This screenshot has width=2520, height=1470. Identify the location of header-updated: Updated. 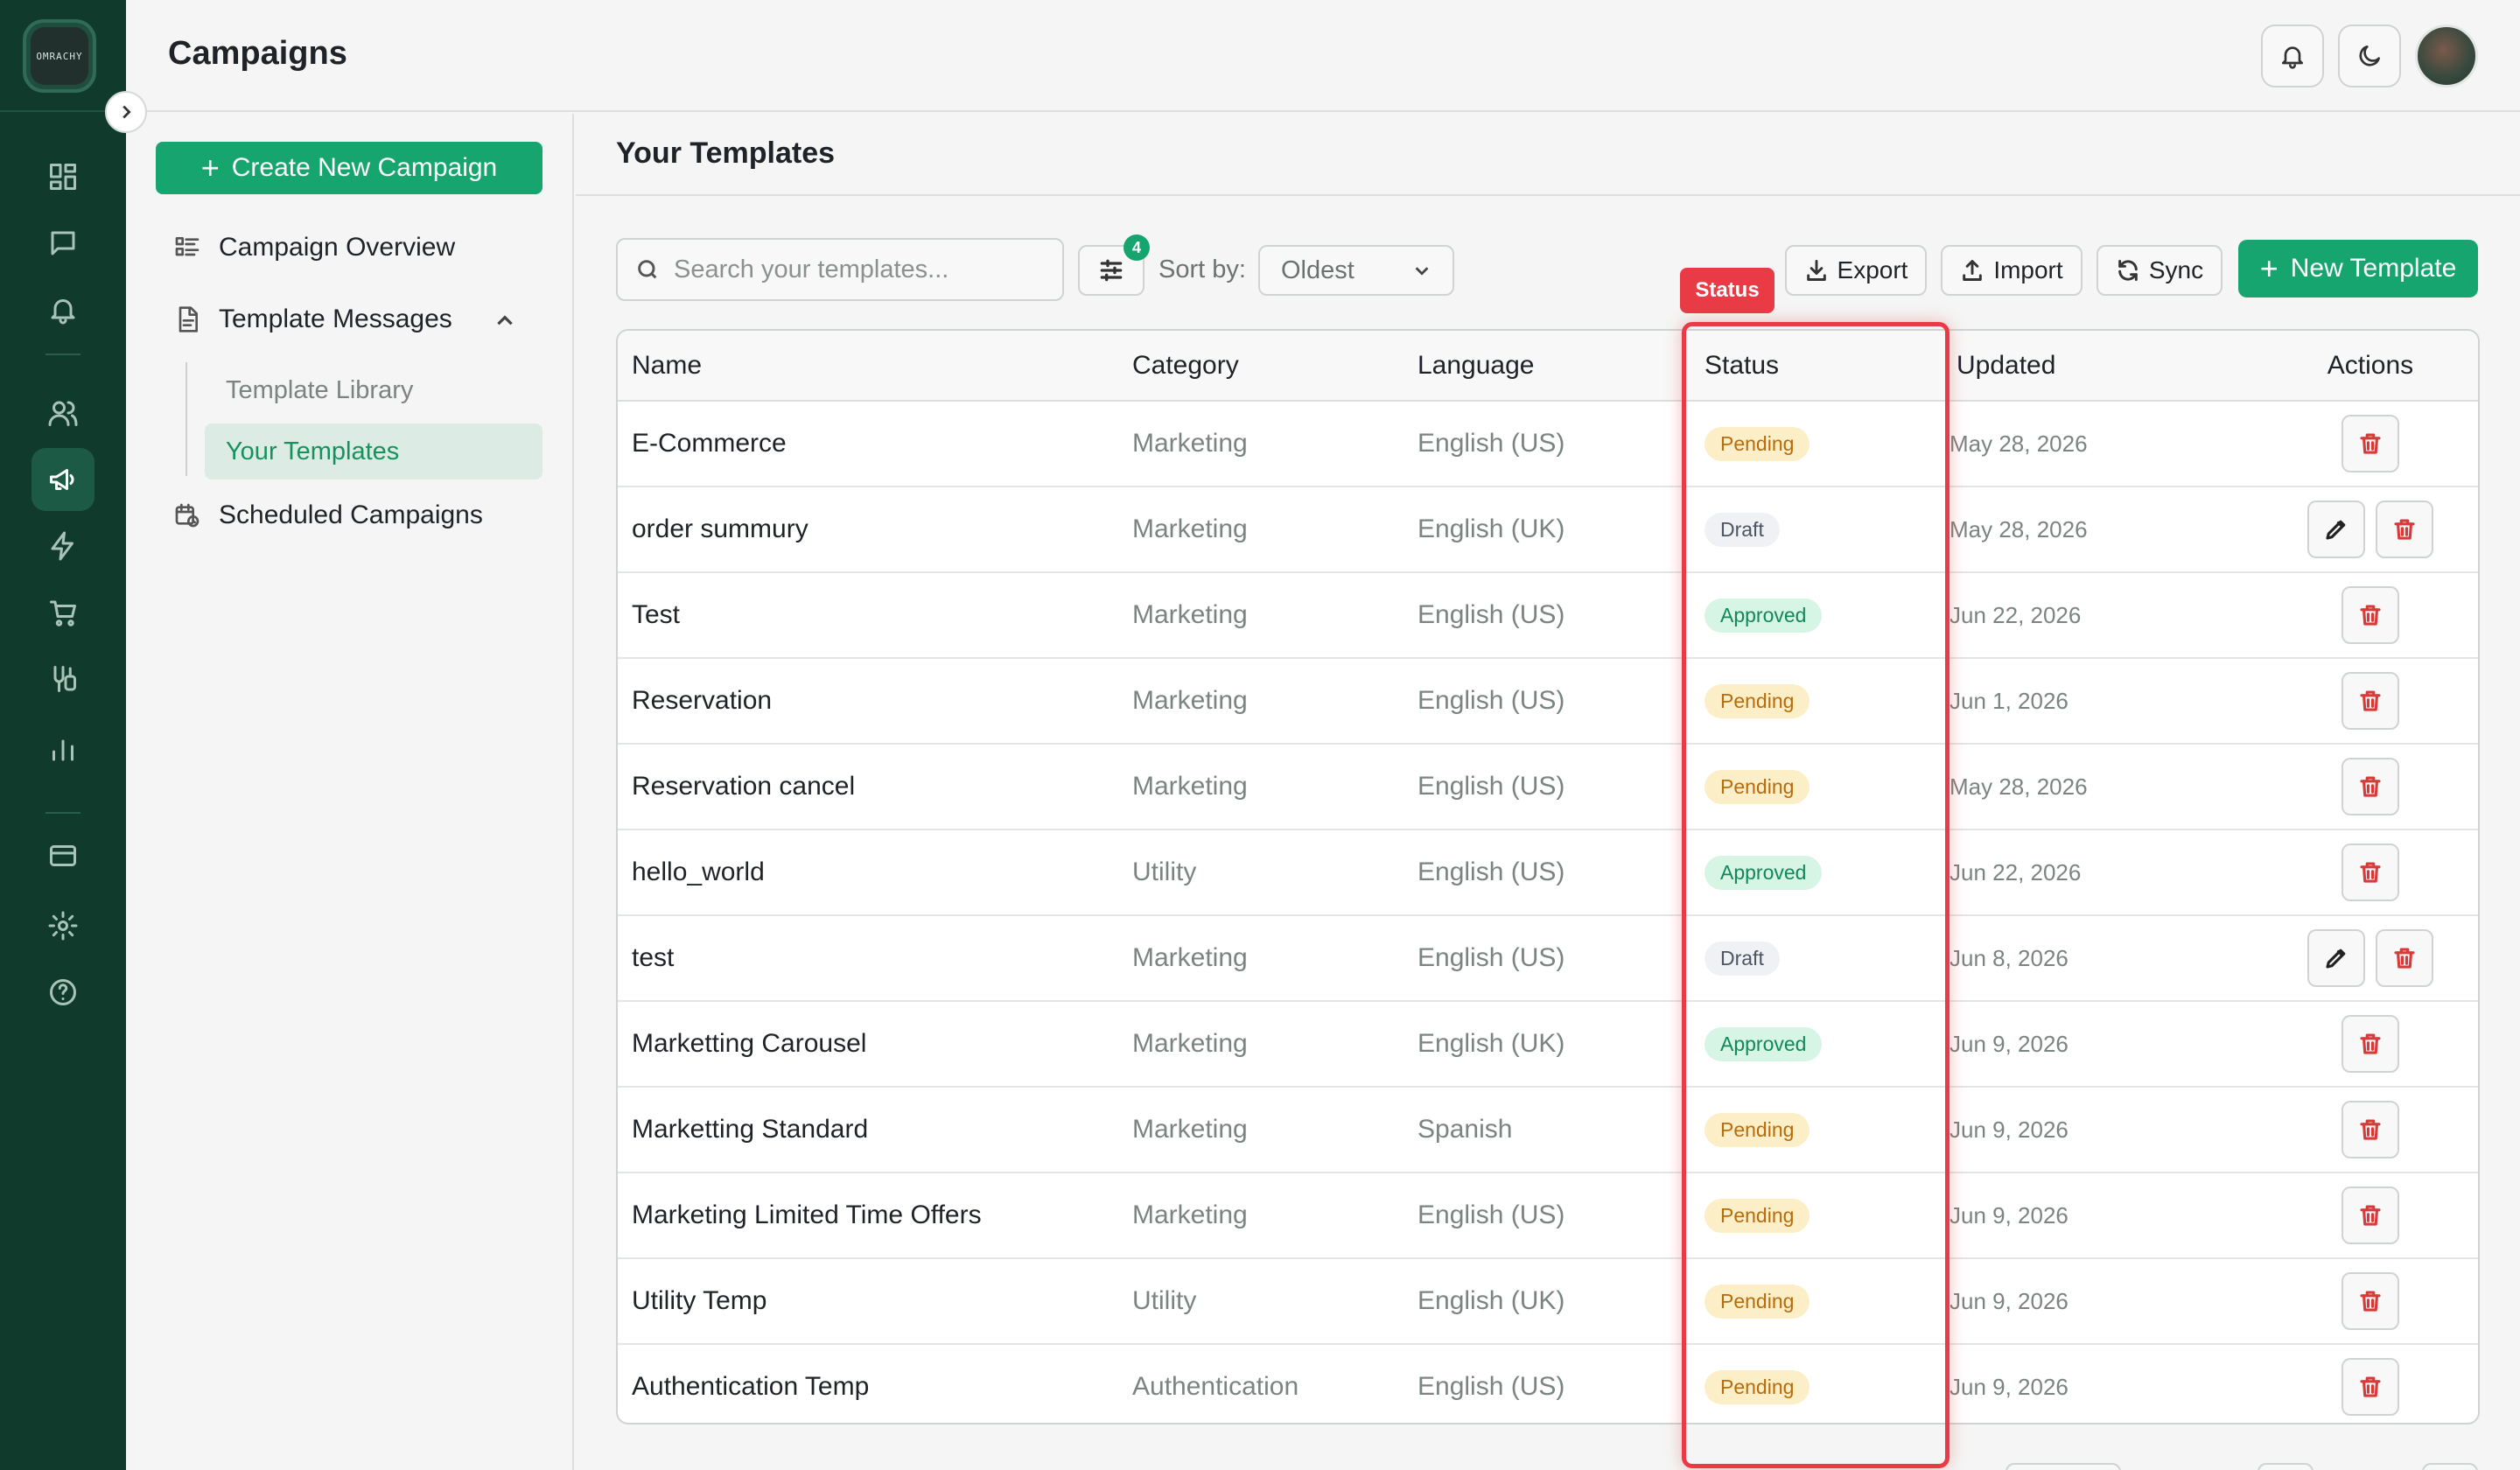
(2102, 366).